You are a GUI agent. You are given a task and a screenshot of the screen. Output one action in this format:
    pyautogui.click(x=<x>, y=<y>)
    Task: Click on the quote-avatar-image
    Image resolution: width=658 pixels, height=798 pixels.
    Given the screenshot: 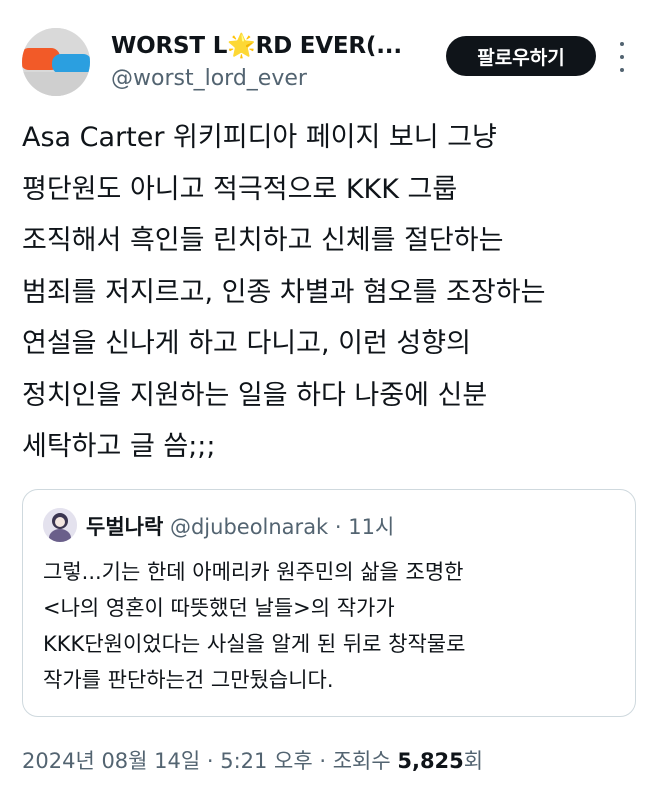 What is the action you would take?
    pyautogui.click(x=60, y=525)
    